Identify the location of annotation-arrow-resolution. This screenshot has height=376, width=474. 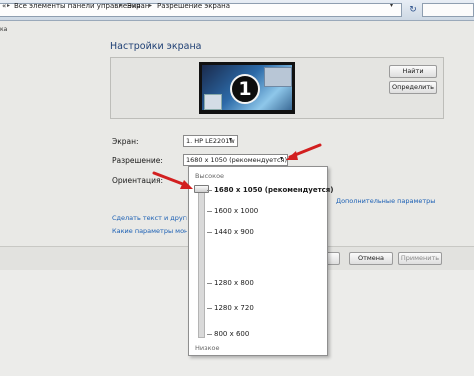
(304, 151).